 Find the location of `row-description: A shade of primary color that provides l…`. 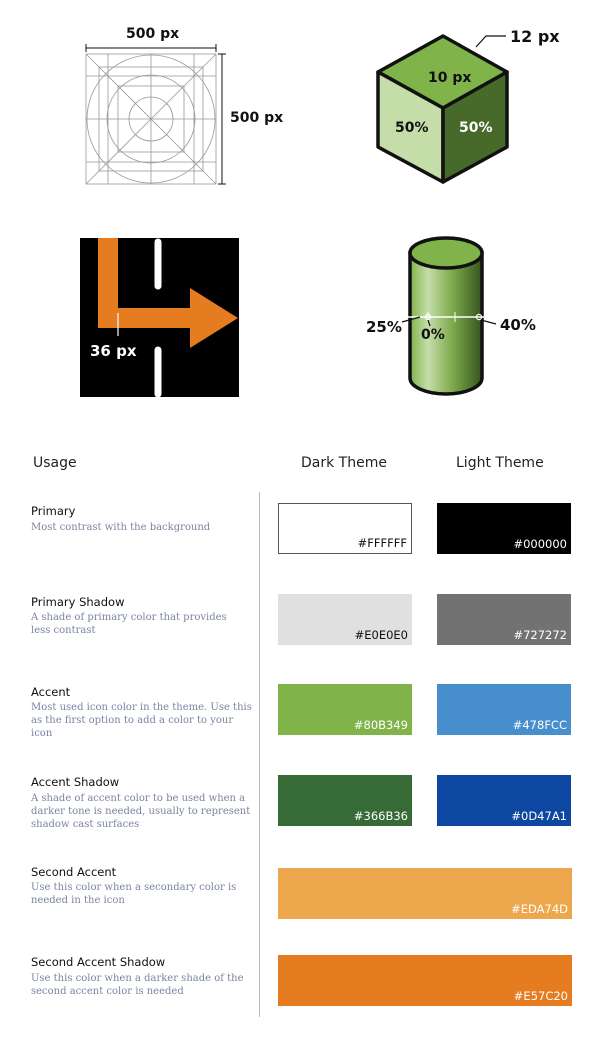

row-description: A shade of primary color that provides l… is located at coordinates (129, 624).